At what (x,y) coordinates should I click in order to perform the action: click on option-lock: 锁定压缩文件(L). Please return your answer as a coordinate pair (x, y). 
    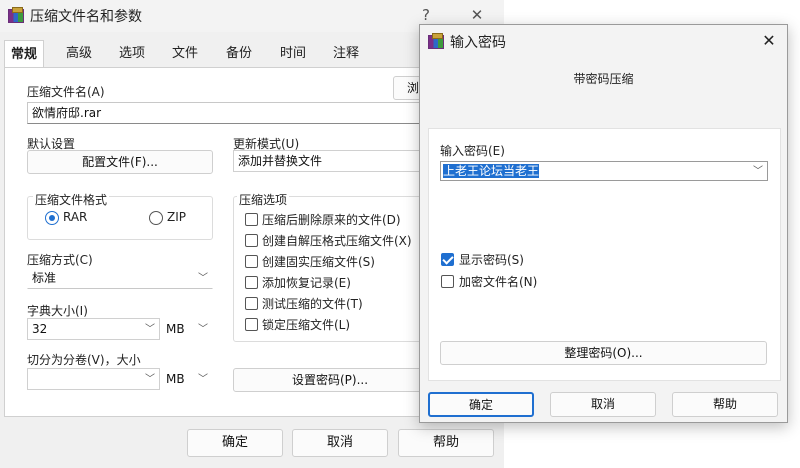
    Looking at the image, I should click on (306, 325).